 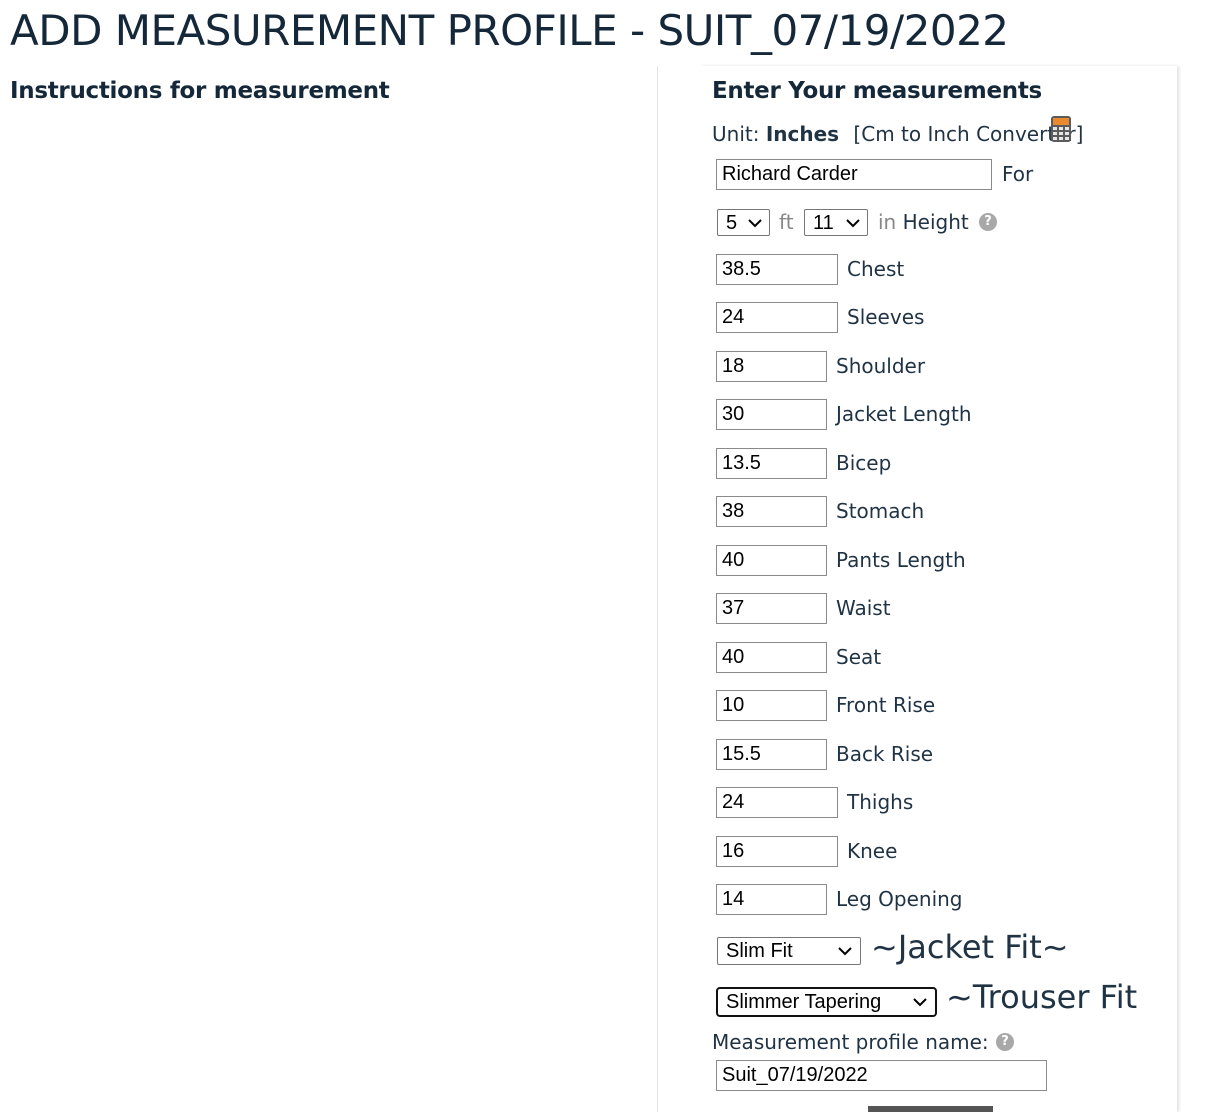 What do you see at coordinates (736, 134) in the screenshot?
I see `unit-prefix: Unit:` at bounding box center [736, 134].